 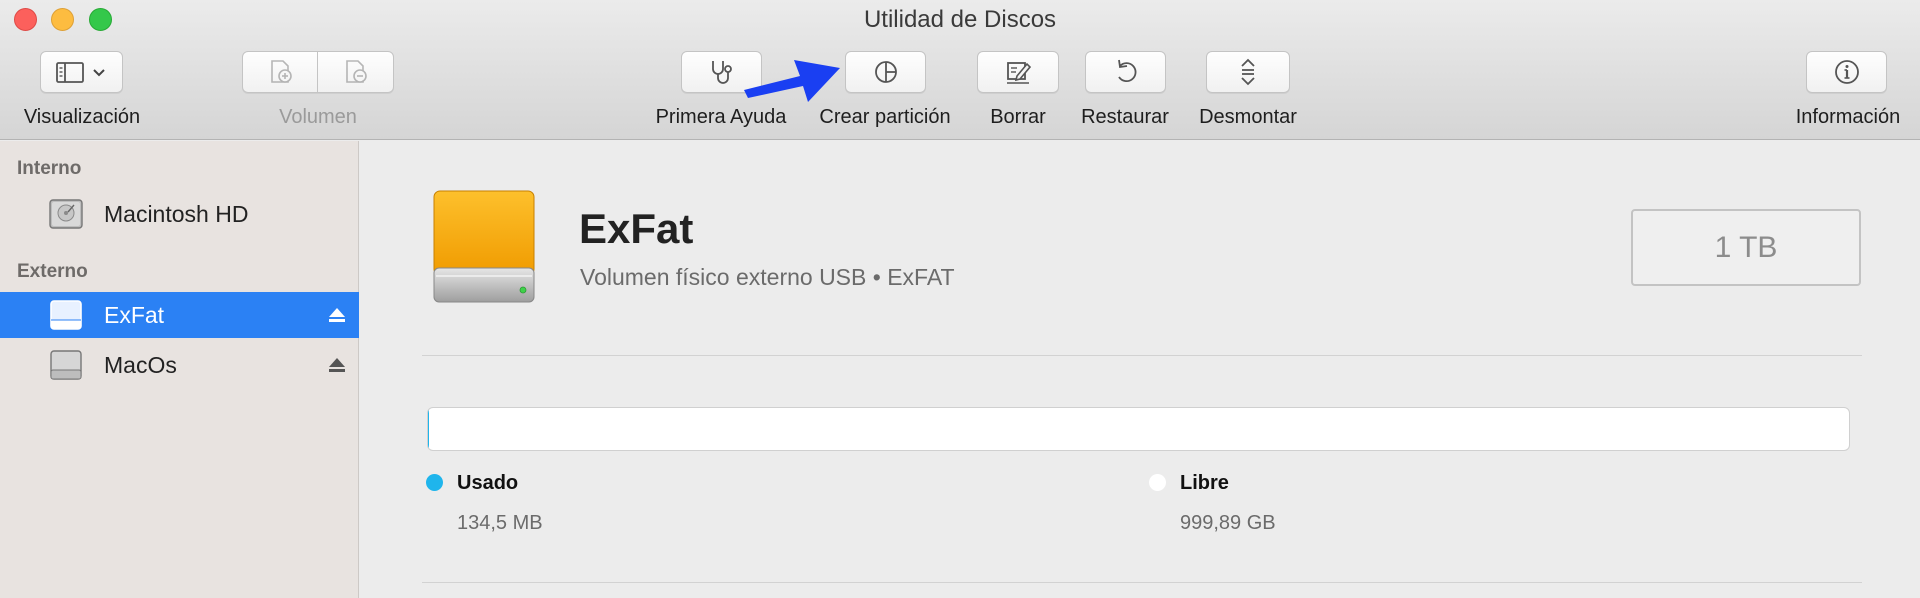 What do you see at coordinates (1157, 482) in the screenshot?
I see `free-legend-dot` at bounding box center [1157, 482].